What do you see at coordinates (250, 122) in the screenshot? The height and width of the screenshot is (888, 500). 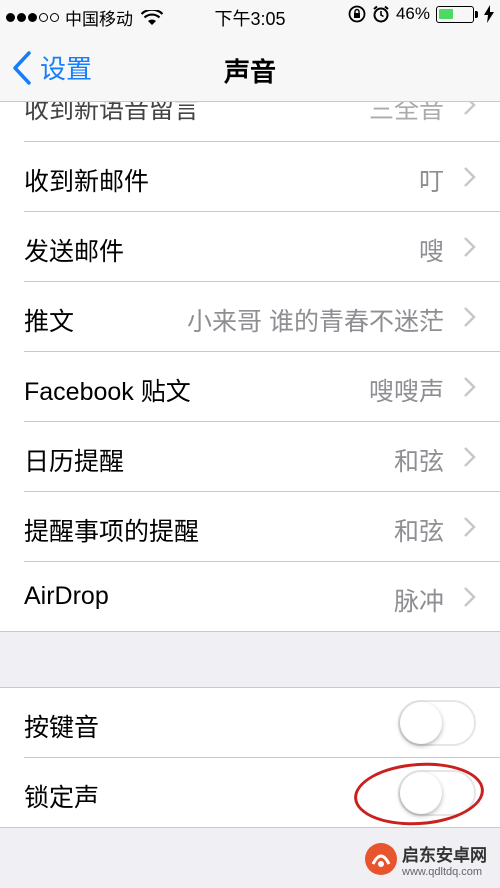 I see `list-item-new-voicemail: 收到新语音留言 三全音` at bounding box center [250, 122].